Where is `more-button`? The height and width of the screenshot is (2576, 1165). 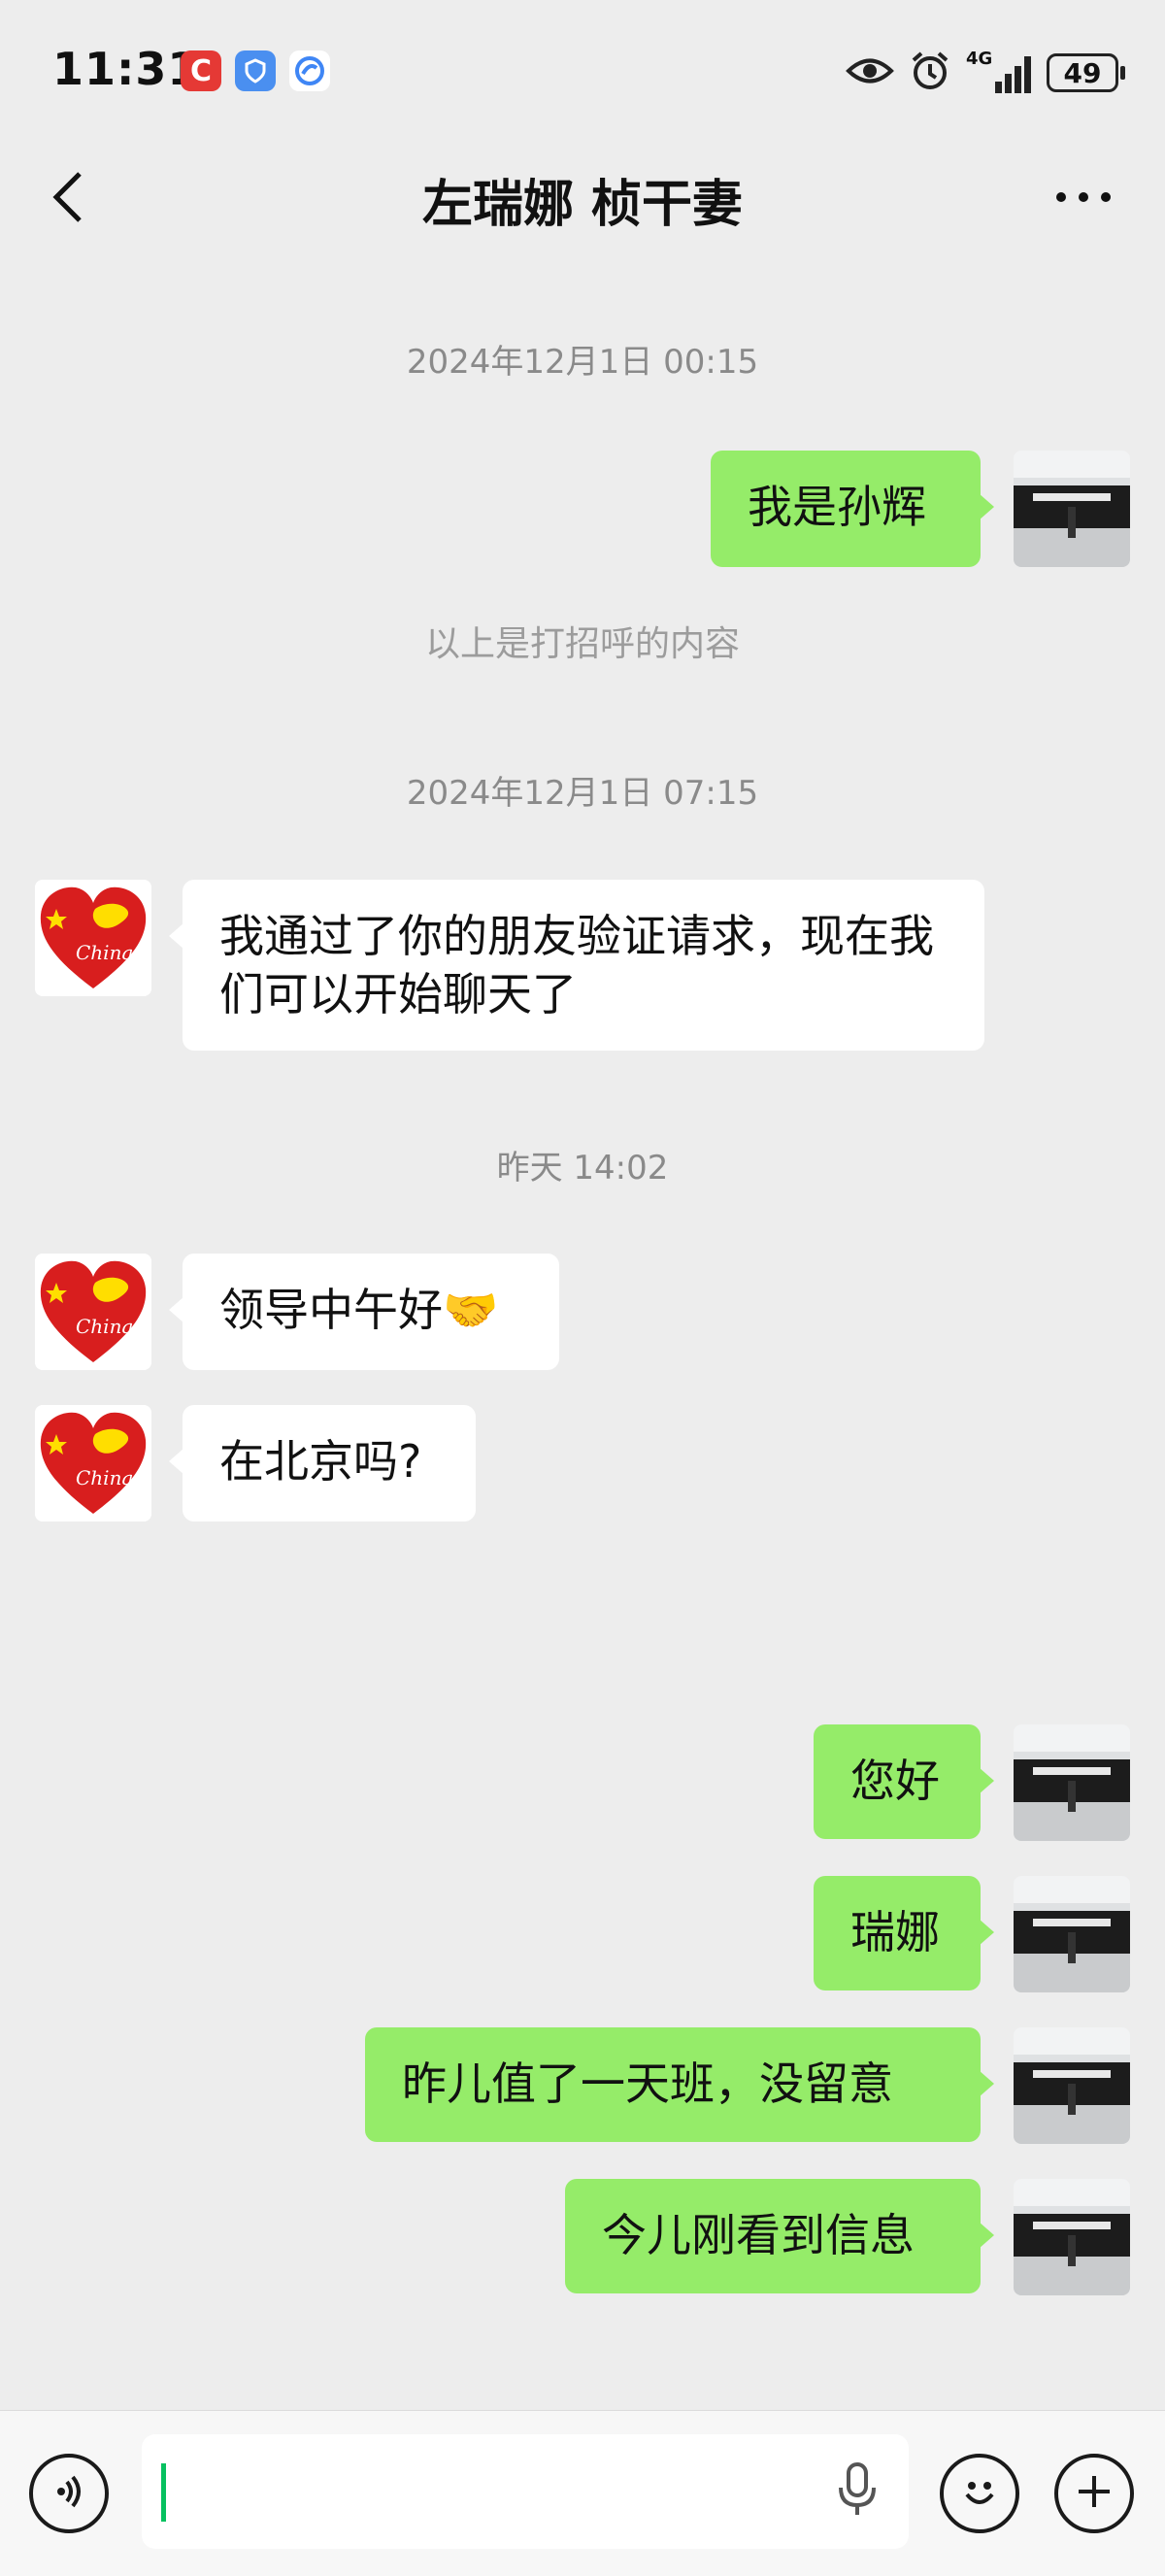
more-button is located at coordinates (1083, 198).